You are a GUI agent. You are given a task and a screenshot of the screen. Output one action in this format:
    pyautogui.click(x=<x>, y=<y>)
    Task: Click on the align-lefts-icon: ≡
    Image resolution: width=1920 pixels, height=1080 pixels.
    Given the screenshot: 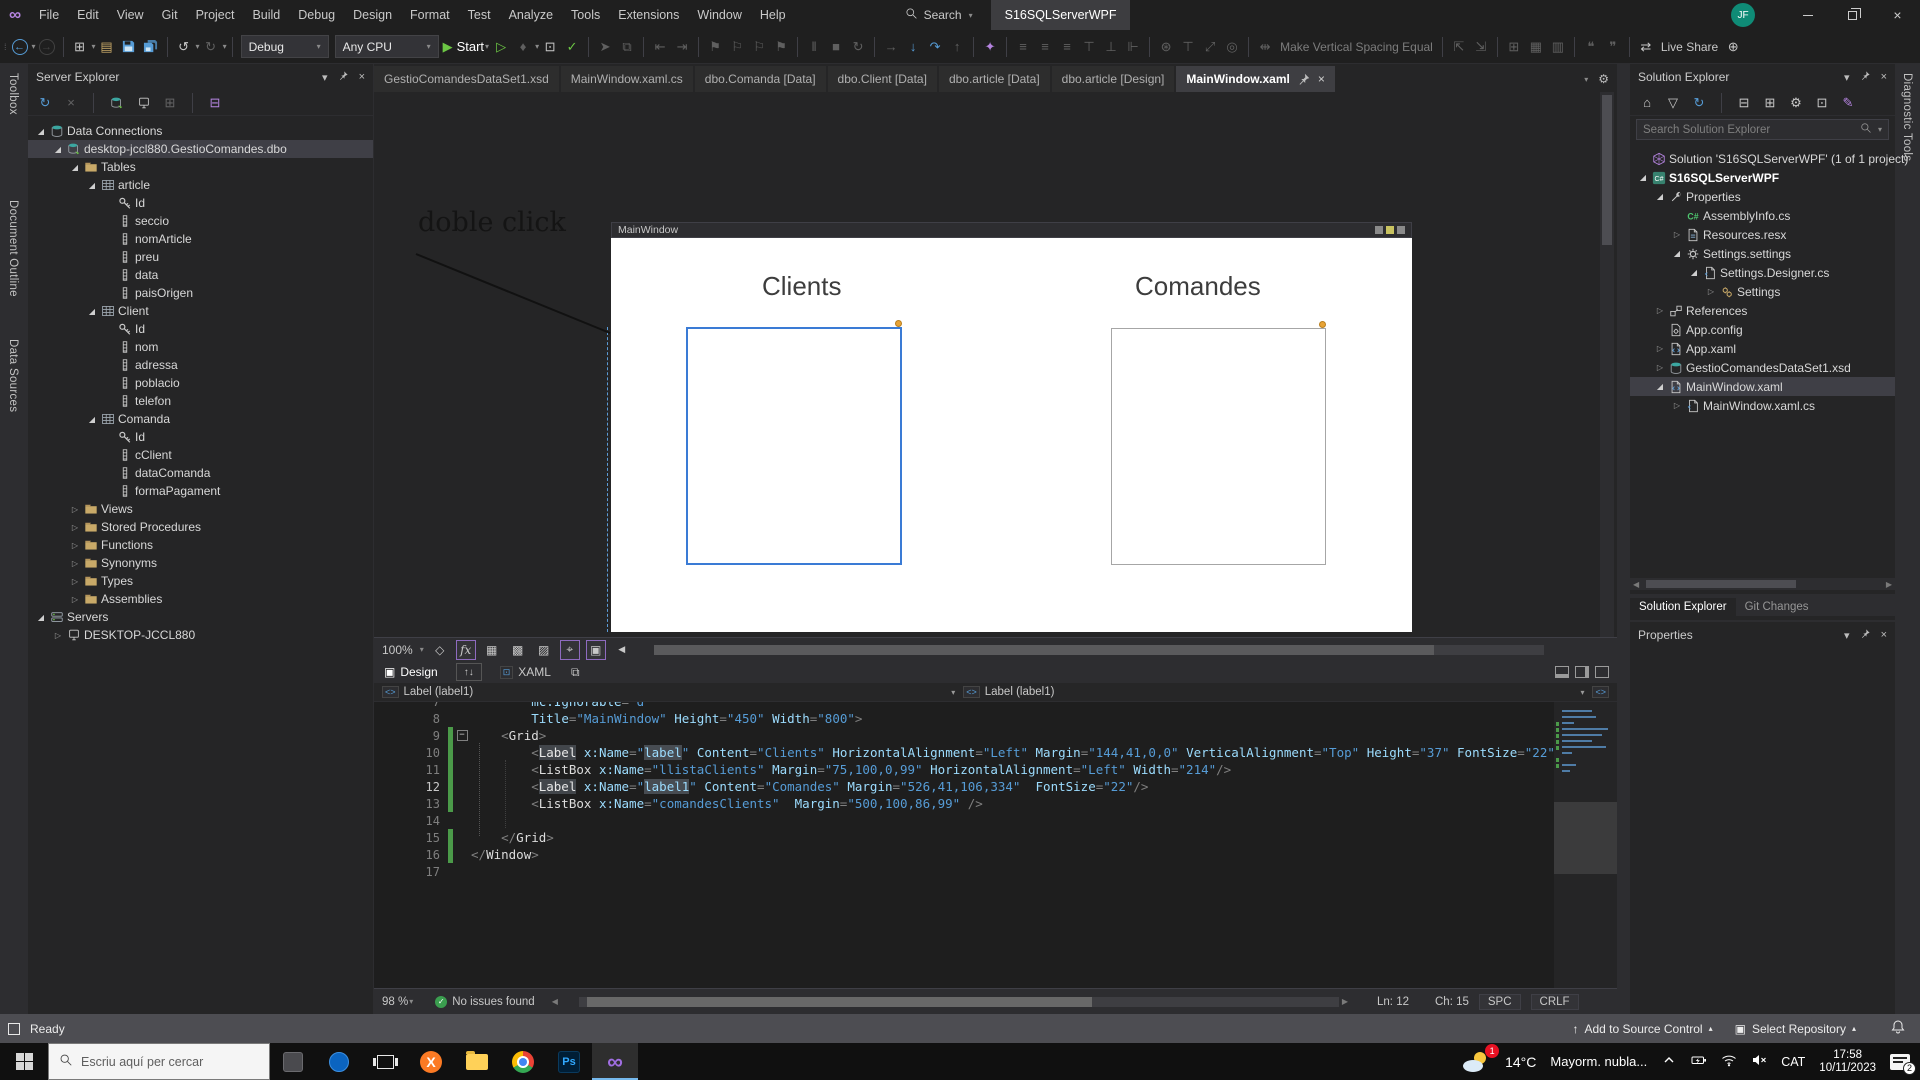 What is the action you would take?
    pyautogui.click(x=1023, y=47)
    